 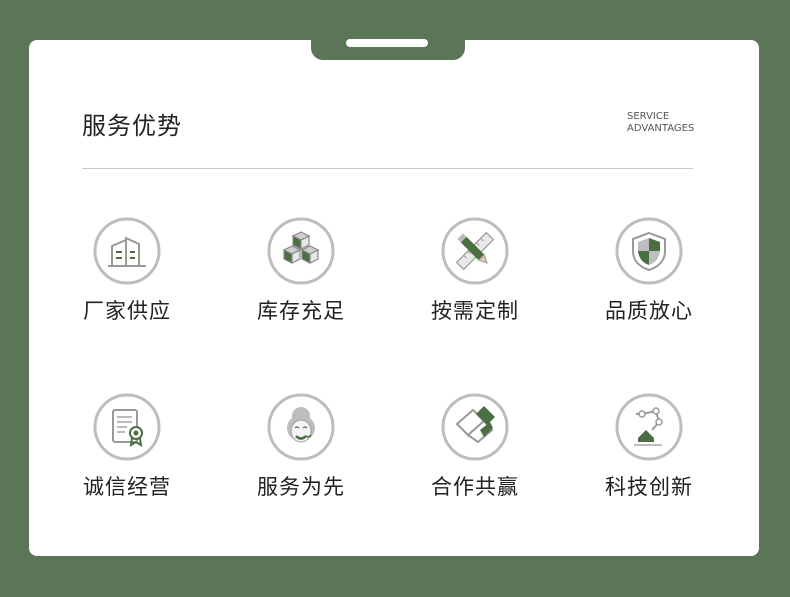 What do you see at coordinates (475, 311) in the screenshot?
I see `feature-label: 按需定制` at bounding box center [475, 311].